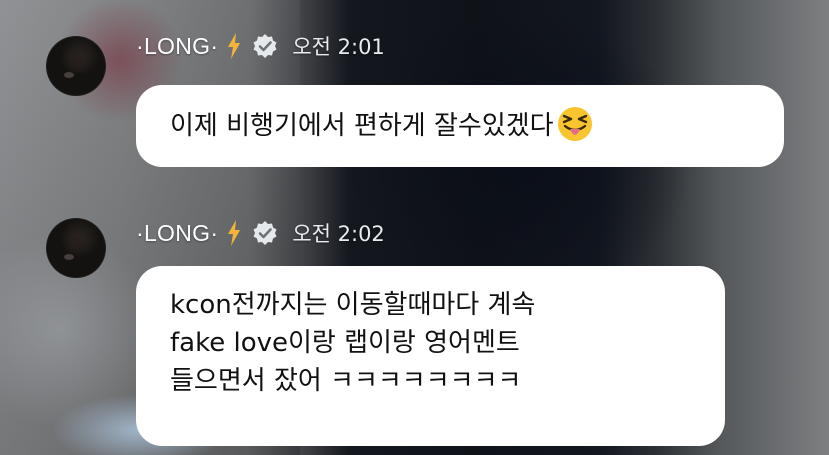 The height and width of the screenshot is (455, 829). Describe the element at coordinates (345, 343) in the screenshot. I see `message-text-line: fake love이랑 랩이랑 영어멘트` at that location.